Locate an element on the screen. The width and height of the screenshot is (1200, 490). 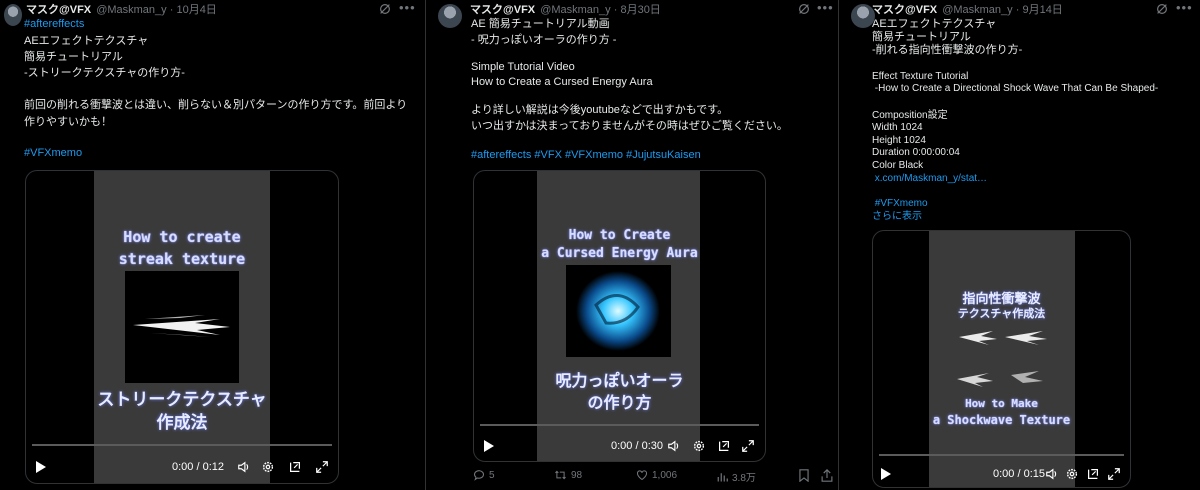
repost-count: 98 is located at coordinates (577, 475).